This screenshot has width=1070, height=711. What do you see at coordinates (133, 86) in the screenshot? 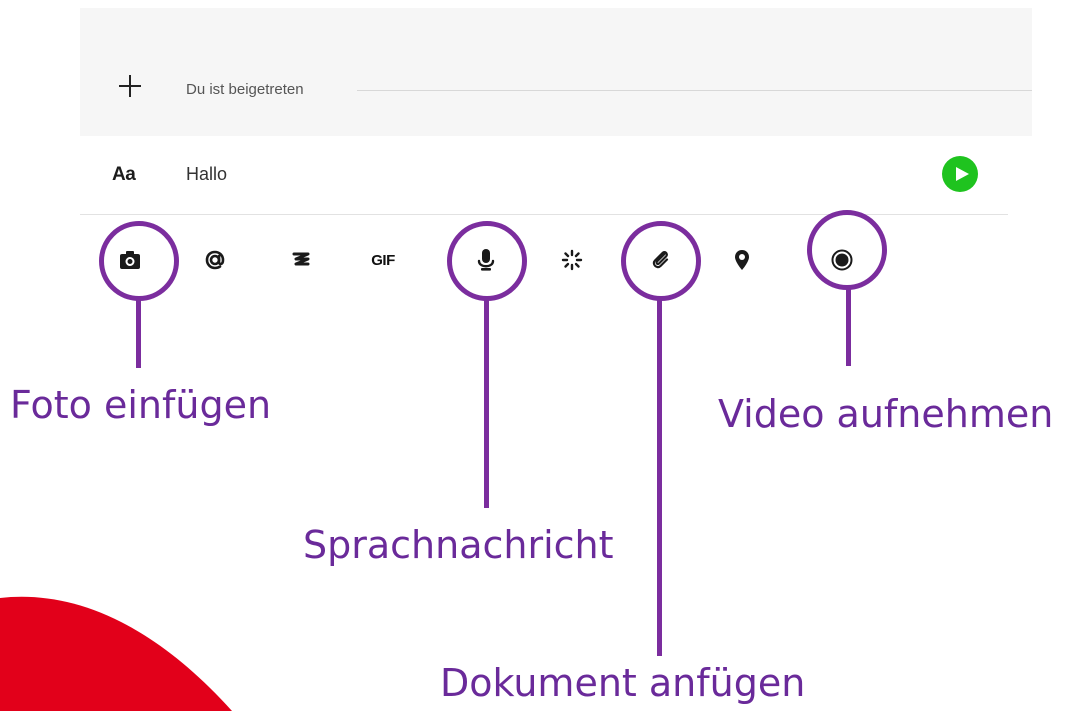
I see `add-icon` at bounding box center [133, 86].